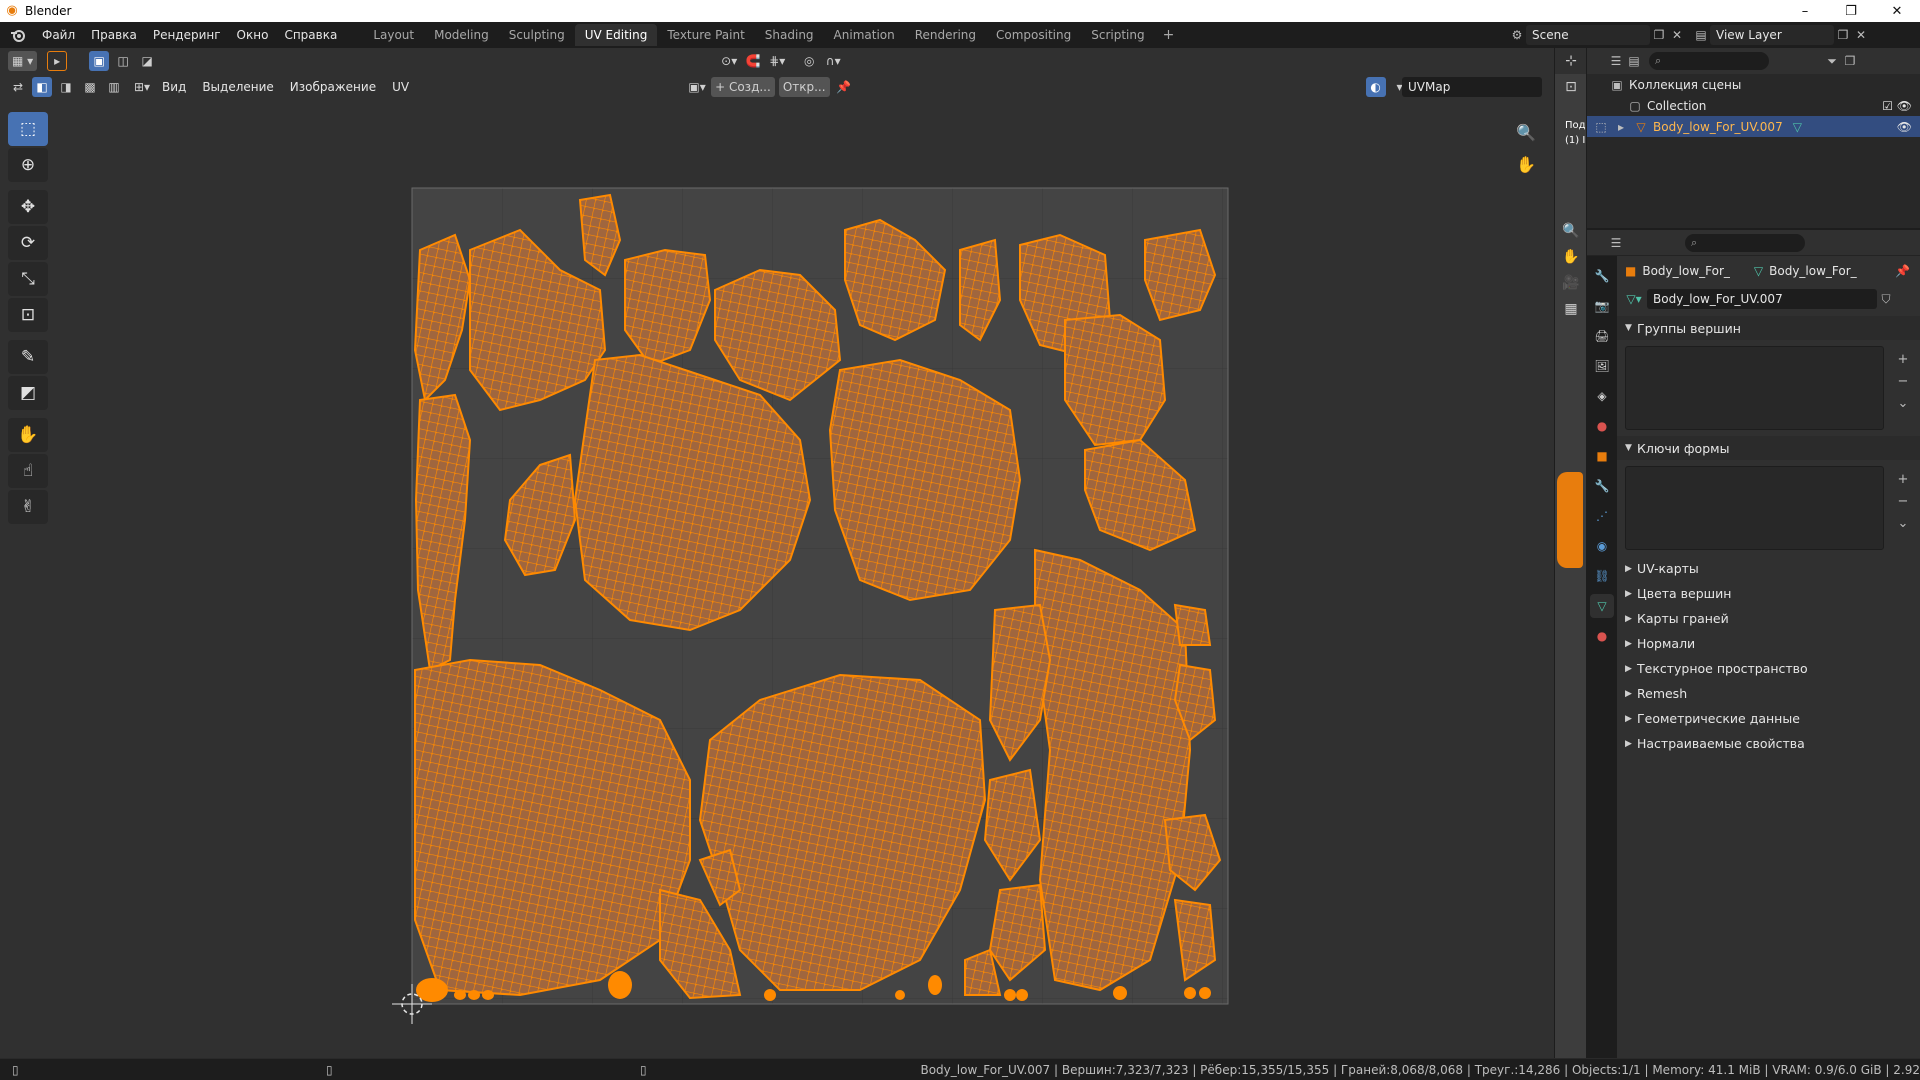  I want to click on panel-vertex-colors: ▶ Цвета вершин, so click(1768, 593).